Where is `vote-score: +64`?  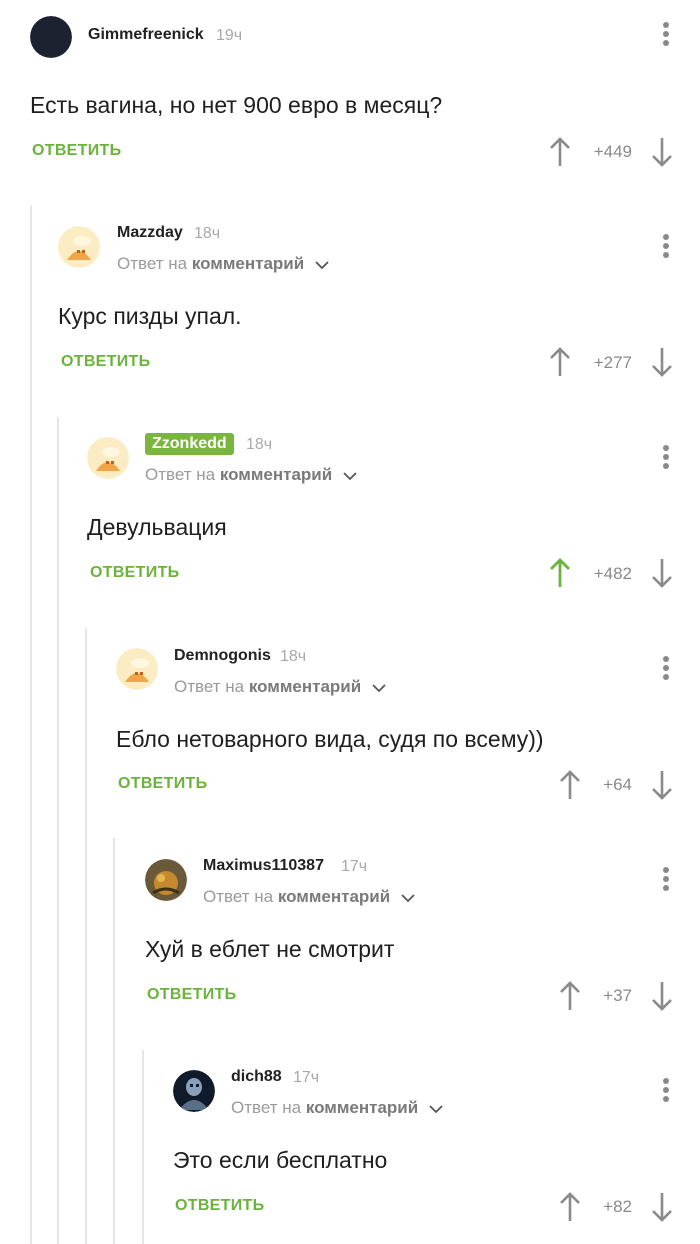
vote-score: +64 is located at coordinates (617, 784).